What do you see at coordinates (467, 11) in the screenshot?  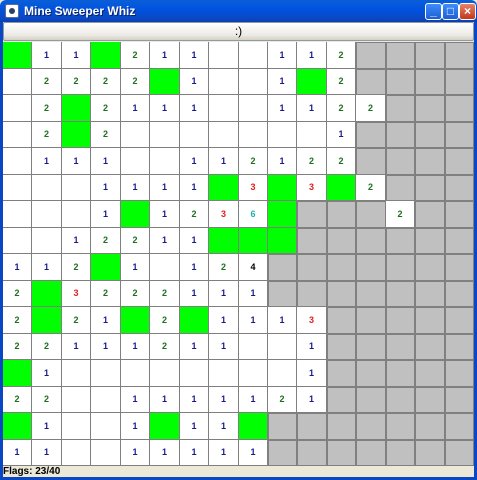 I see `close-button: ×` at bounding box center [467, 11].